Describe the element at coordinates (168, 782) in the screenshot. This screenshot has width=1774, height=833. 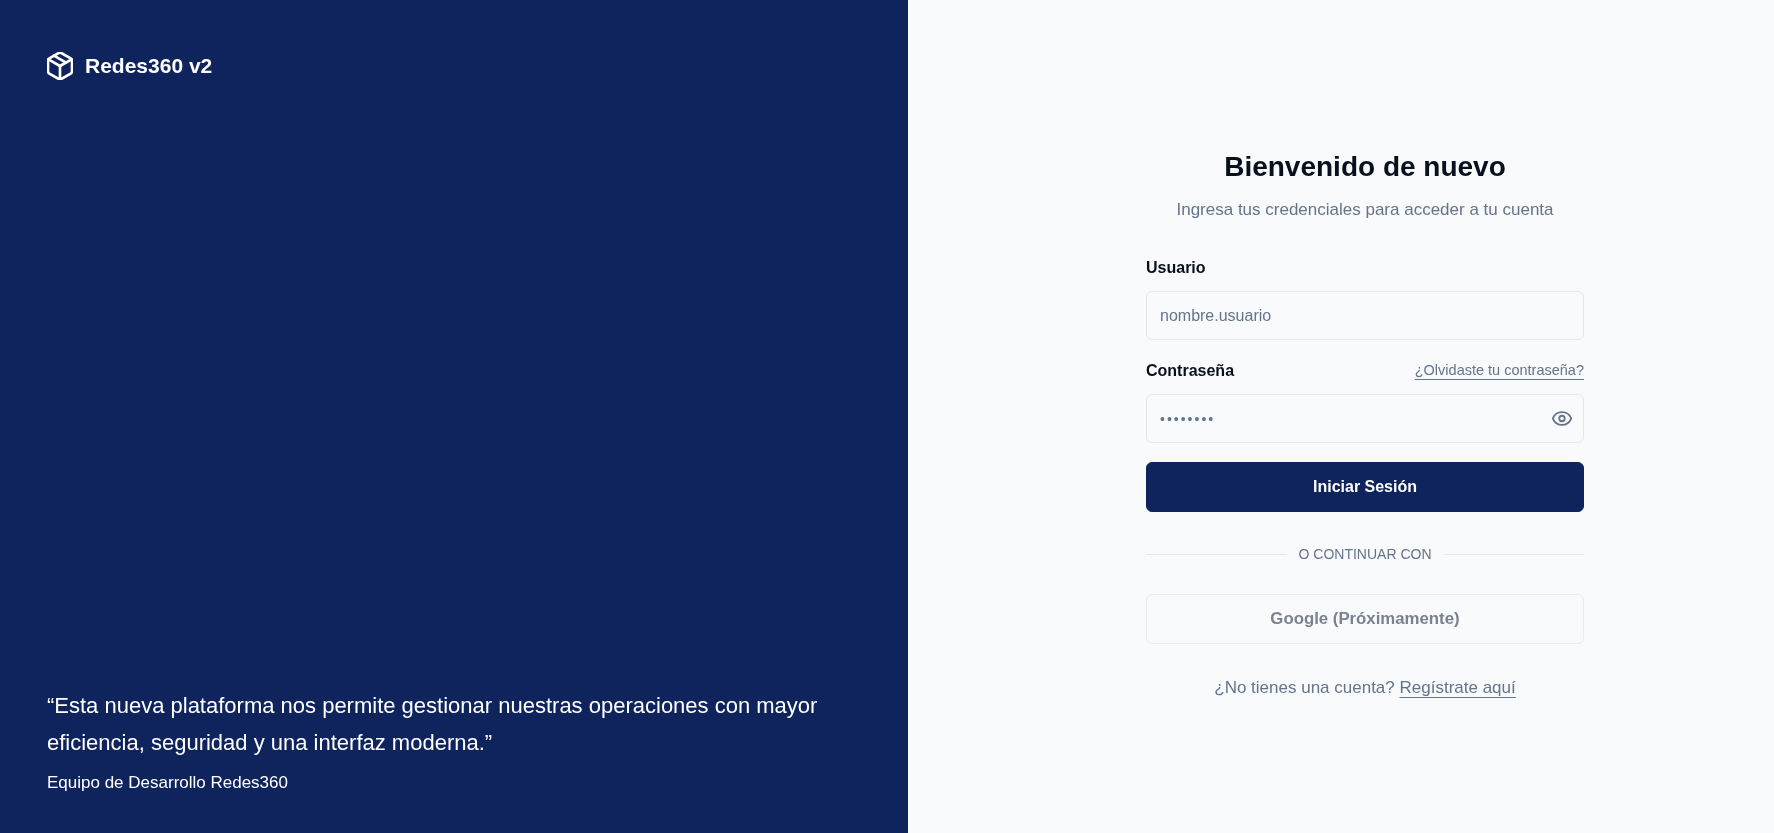
I see `testimonial-author: Equipo de Desarrollo Redes360` at that location.